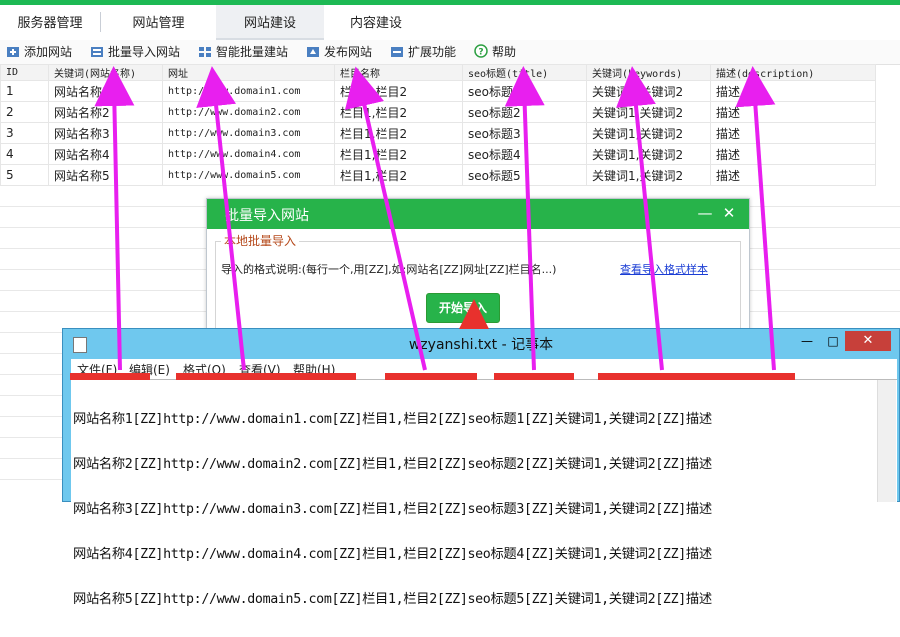 The height and width of the screenshot is (637, 900). I want to click on tab-content-building: 内容建设, so click(376, 21).